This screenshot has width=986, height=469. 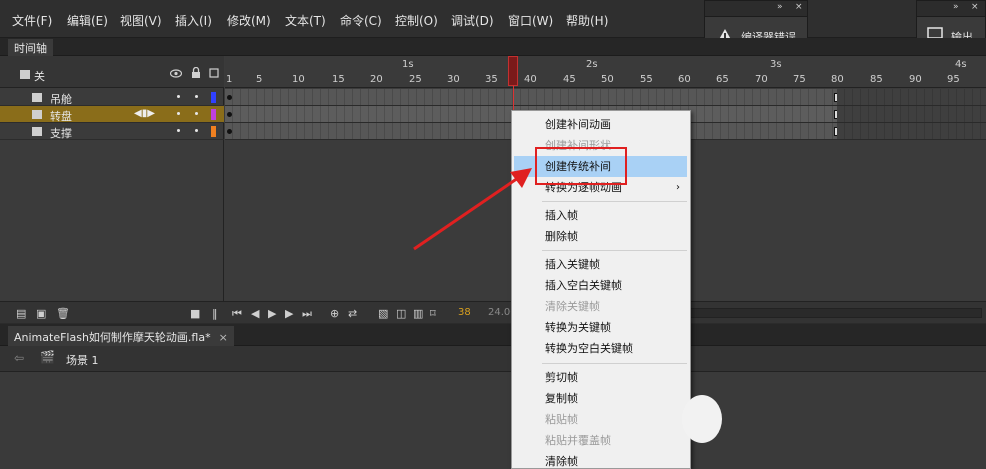 What do you see at coordinates (416, 20) in the screenshot?
I see `menu-control: 控制(O)` at bounding box center [416, 20].